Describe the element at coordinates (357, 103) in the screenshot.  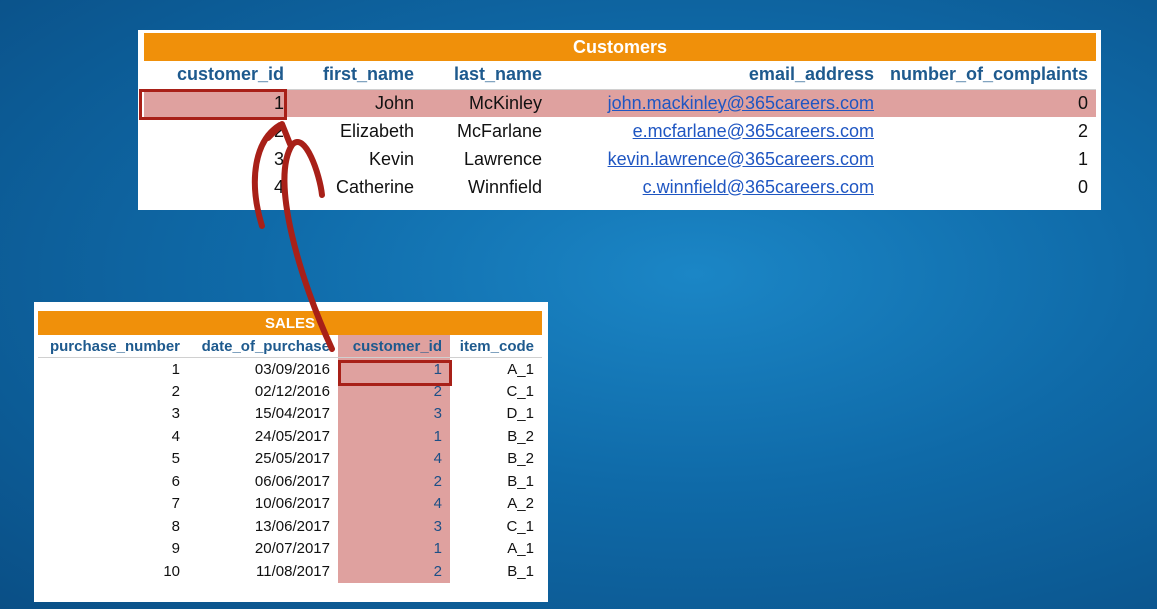
I see `cell-first-name: John` at that location.